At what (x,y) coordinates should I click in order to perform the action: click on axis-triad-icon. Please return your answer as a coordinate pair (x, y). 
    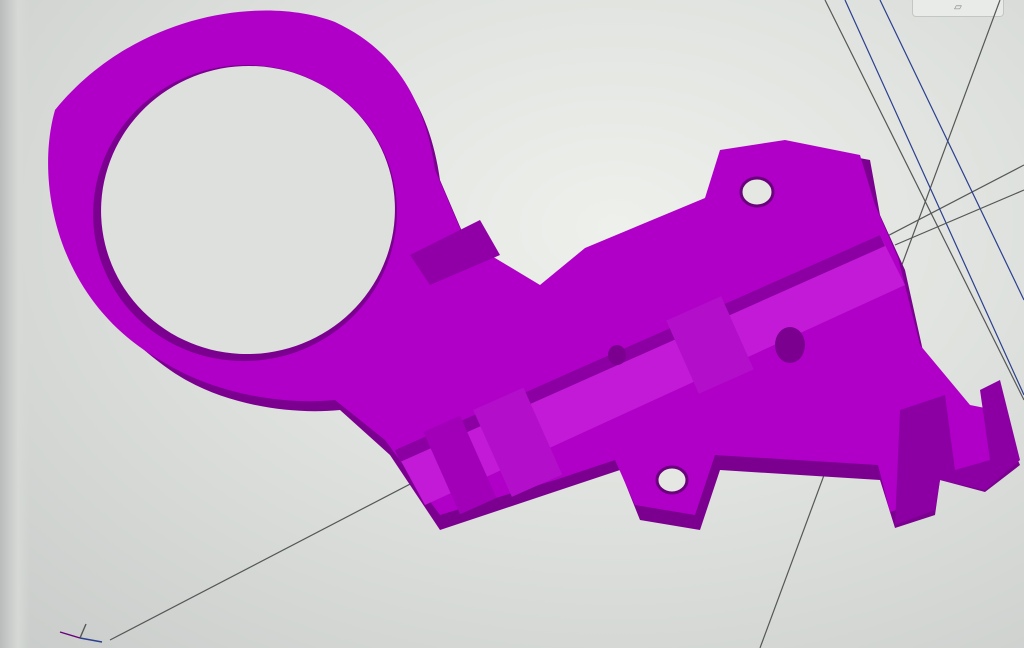
    Looking at the image, I should click on (80, 631).